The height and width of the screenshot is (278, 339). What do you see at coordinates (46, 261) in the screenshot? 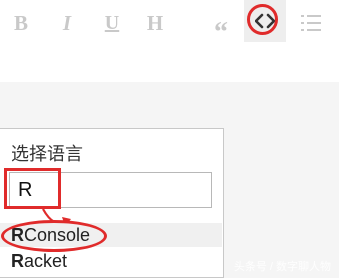
I see `option-rest-text: acket` at bounding box center [46, 261].